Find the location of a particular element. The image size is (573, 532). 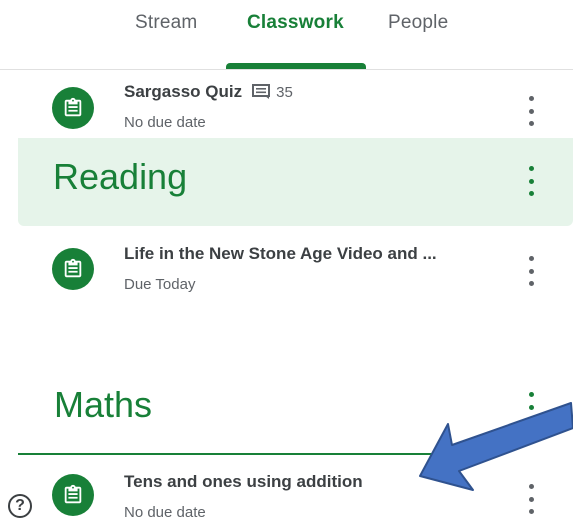

comment-count-value: 35 is located at coordinates (284, 92).